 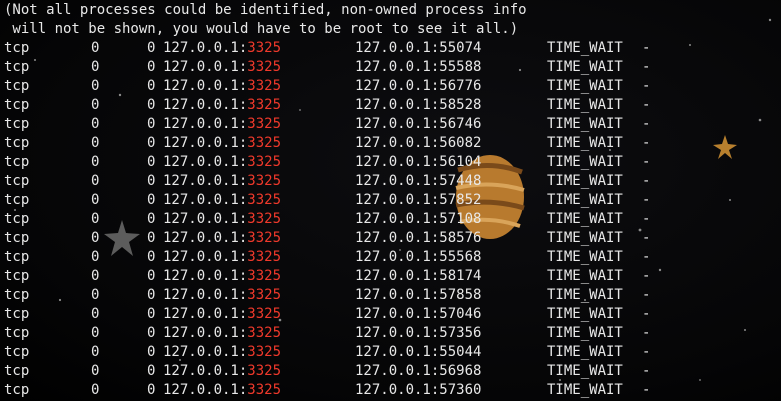 What do you see at coordinates (418, 314) in the screenshot?
I see `foreign-address-cell: 127.0.0.1:57046` at bounding box center [418, 314].